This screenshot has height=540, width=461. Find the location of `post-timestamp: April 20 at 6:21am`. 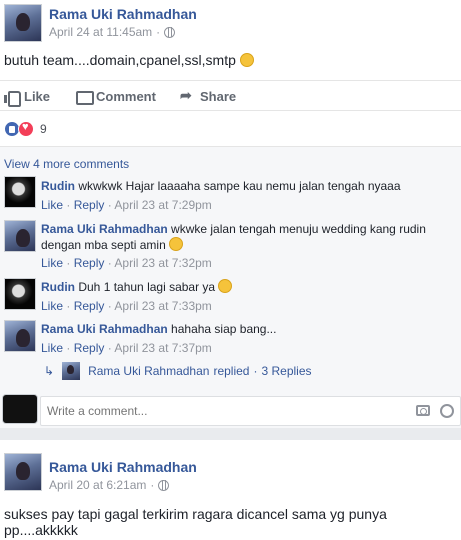

post-timestamp: April 20 at 6:21am is located at coordinates (97, 485).